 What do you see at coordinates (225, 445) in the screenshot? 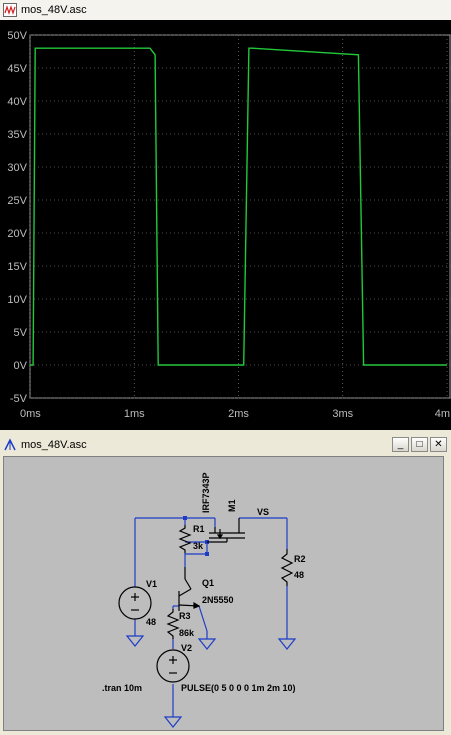
I see `schematic-title-bar: mos_48V.asc _ □ ✕` at bounding box center [225, 445].